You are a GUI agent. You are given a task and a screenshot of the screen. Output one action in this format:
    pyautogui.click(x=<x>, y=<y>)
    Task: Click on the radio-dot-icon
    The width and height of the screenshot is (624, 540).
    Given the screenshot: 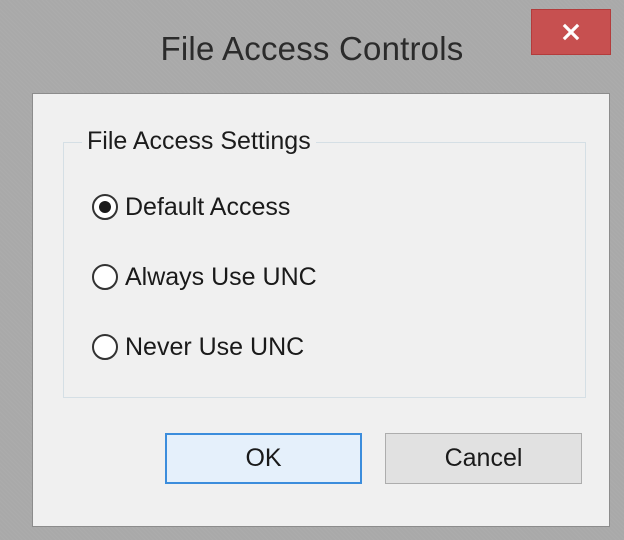 What is the action you would take?
    pyautogui.click(x=105, y=207)
    